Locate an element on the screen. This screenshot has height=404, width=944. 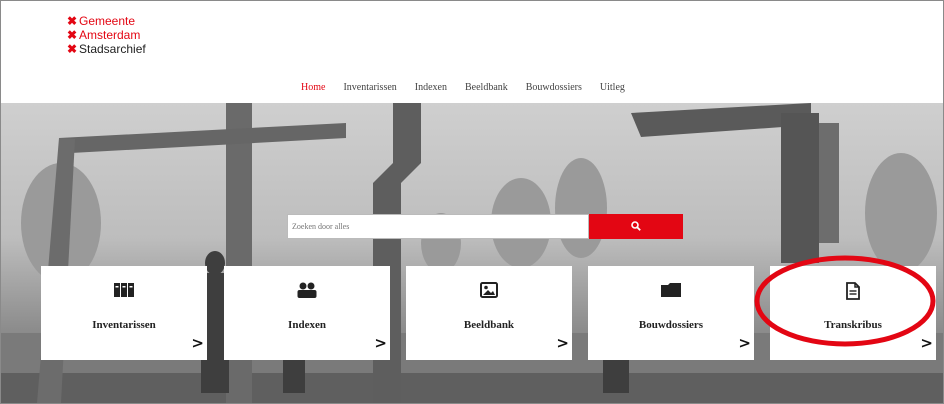
search-icon is located at coordinates (636, 226).